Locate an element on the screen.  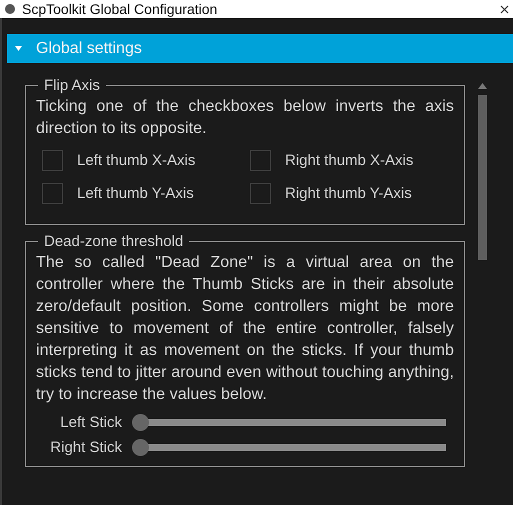
checkbox-label: Left thumb X-Axis is located at coordinates (136, 160).